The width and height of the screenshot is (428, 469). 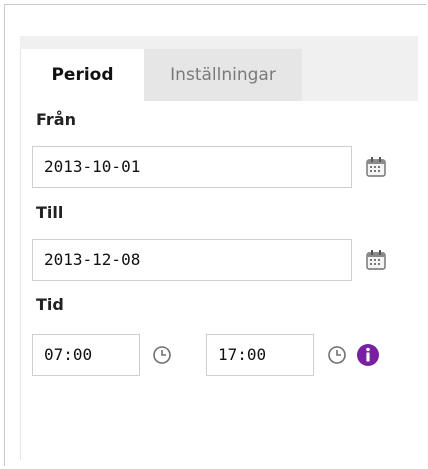 What do you see at coordinates (368, 355) in the screenshot?
I see `info-icon` at bounding box center [368, 355].